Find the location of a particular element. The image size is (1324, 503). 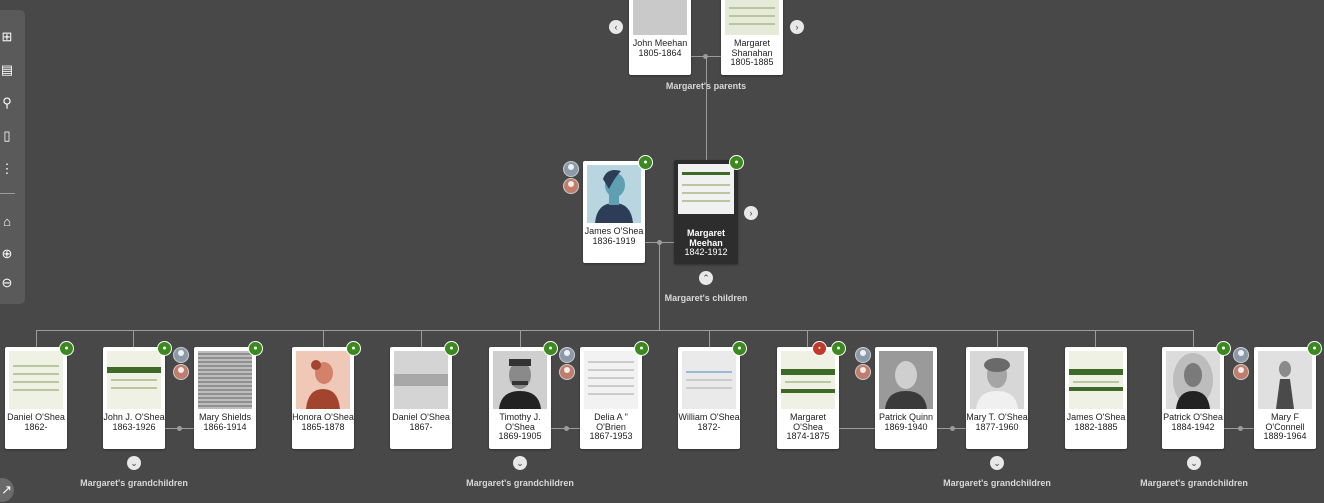

person-name: Daniel O'Shea 1867- is located at coordinates (421, 422).